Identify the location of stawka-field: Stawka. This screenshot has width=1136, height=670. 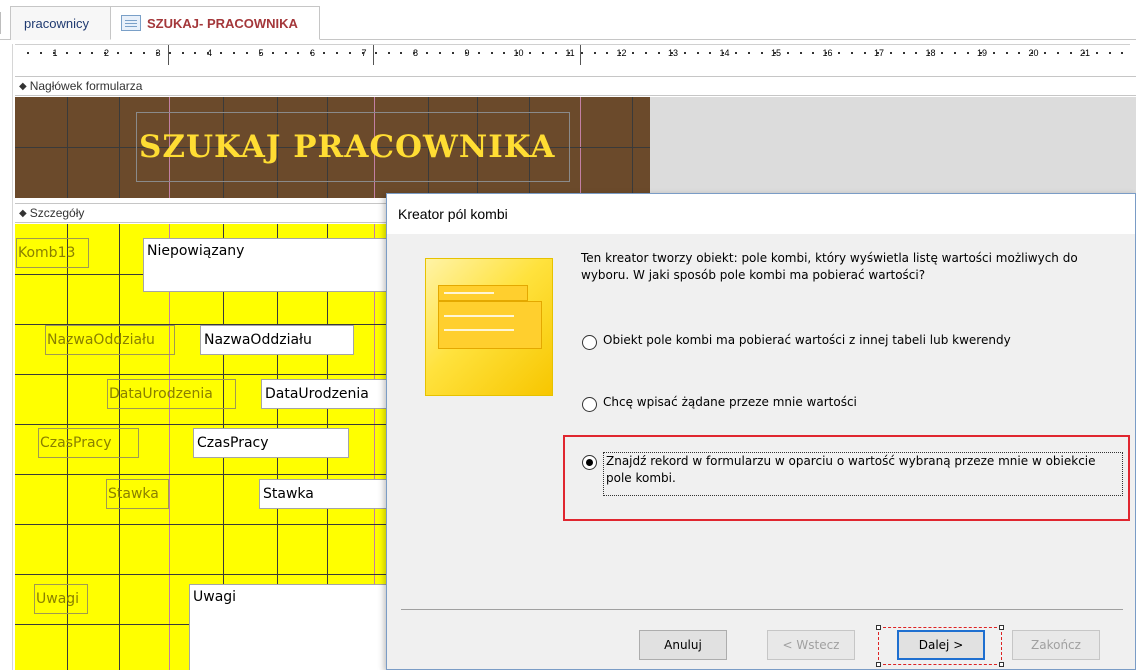
(323, 494).